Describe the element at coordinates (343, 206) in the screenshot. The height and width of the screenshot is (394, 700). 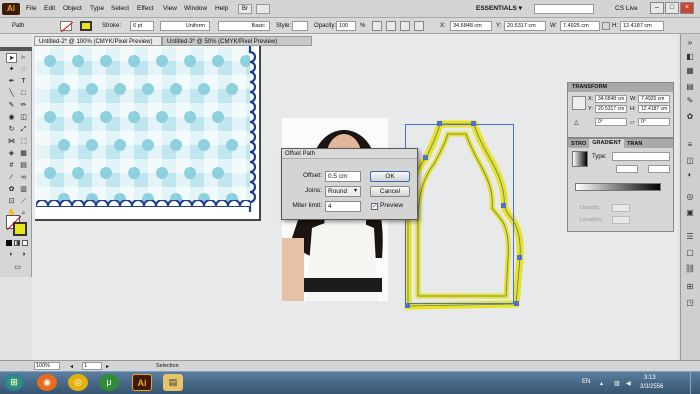
I see `miter-limit-input: 4` at that location.